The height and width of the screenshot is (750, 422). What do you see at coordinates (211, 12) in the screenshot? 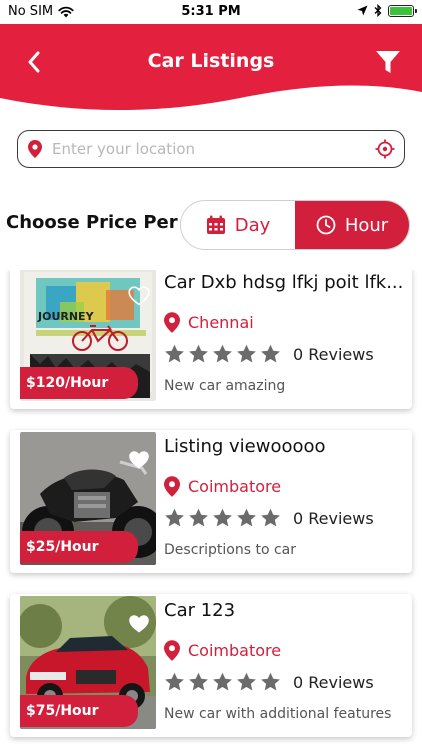
I see `status-bar: No SIM 5:31 PM` at bounding box center [211, 12].